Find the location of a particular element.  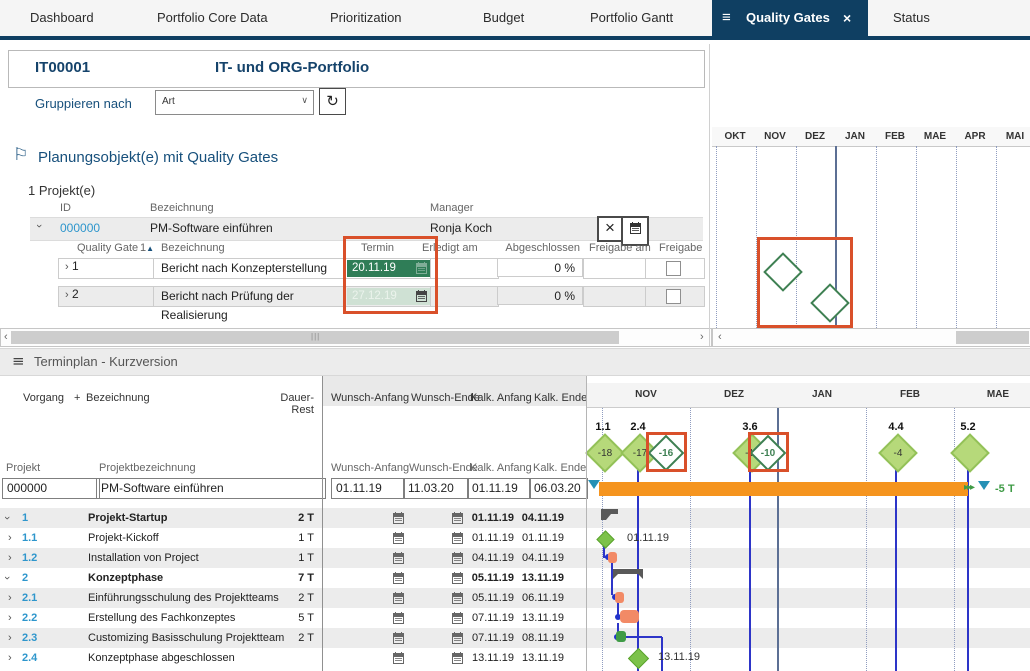

kalk-anfang-field: 01.11.19 is located at coordinates (499, 488).